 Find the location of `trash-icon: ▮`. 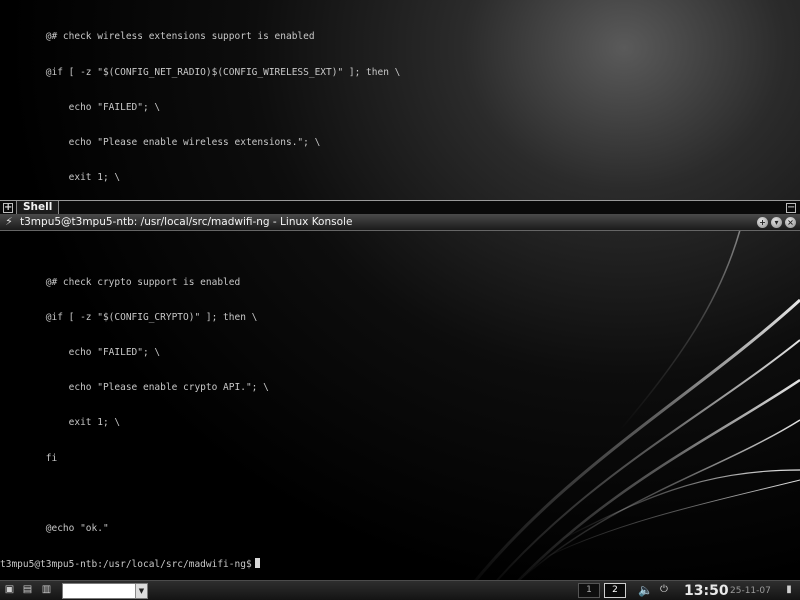

trash-icon: ▮ is located at coordinates (789, 590).